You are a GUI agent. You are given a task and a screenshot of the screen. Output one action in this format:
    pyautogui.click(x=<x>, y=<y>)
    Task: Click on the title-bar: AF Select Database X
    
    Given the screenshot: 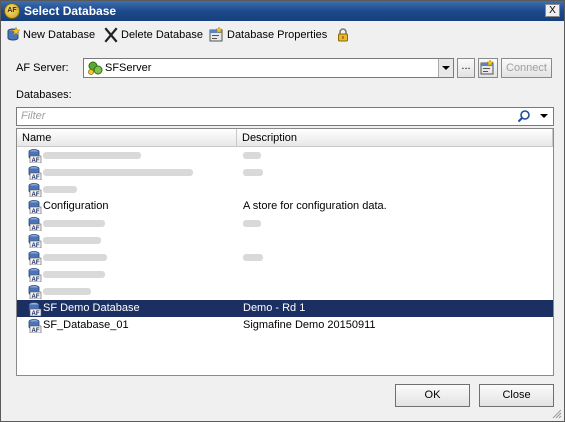 What is the action you would take?
    pyautogui.click(x=282, y=11)
    